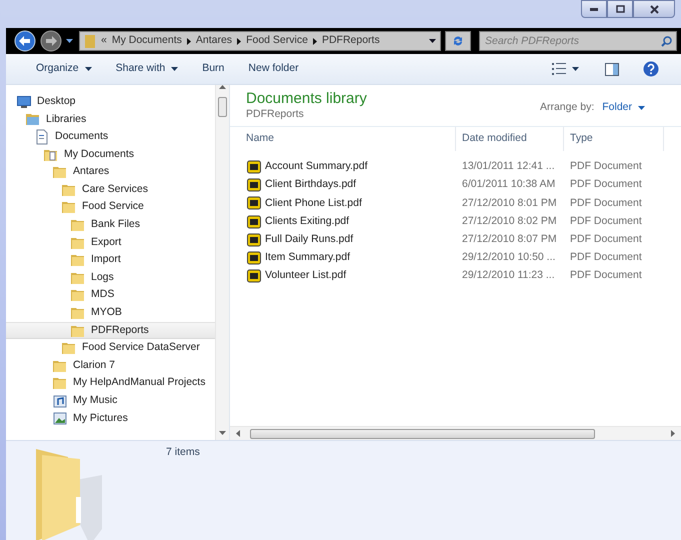 Image resolution: width=681 pixels, height=540 pixels. Describe the element at coordinates (182, 452) in the screenshot. I see `item-count: 7 items` at that location.